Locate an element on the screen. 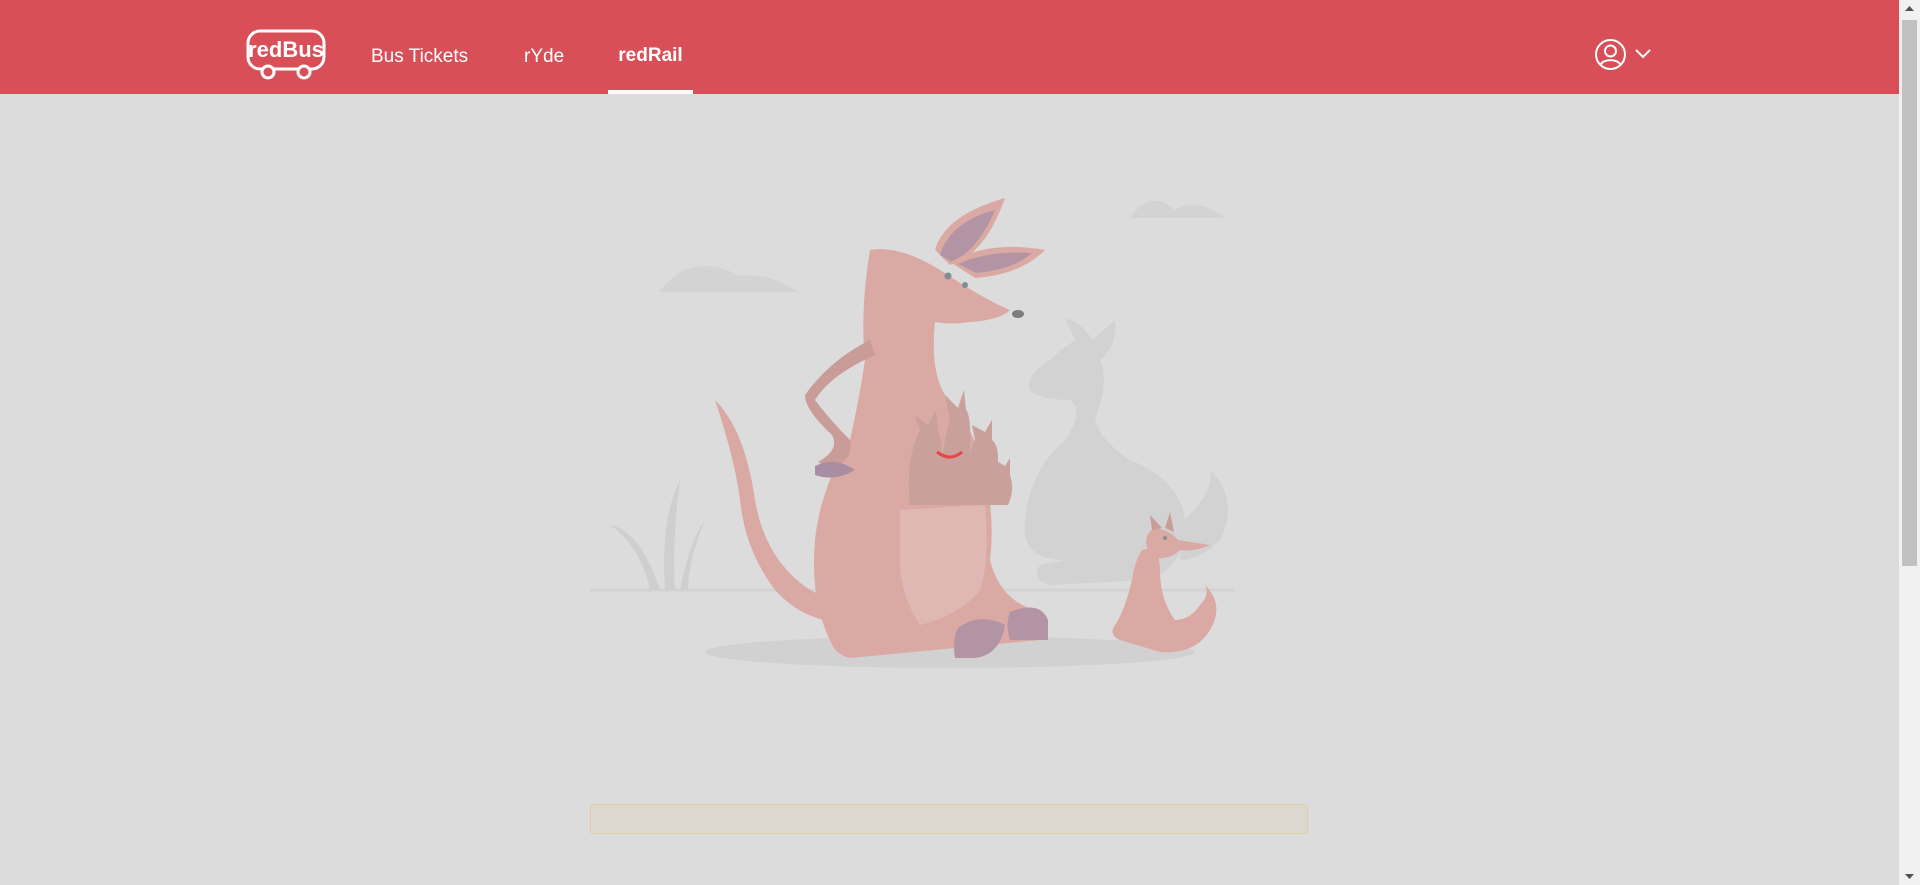  nav-redrail-label: redRail is located at coordinates (650, 55).